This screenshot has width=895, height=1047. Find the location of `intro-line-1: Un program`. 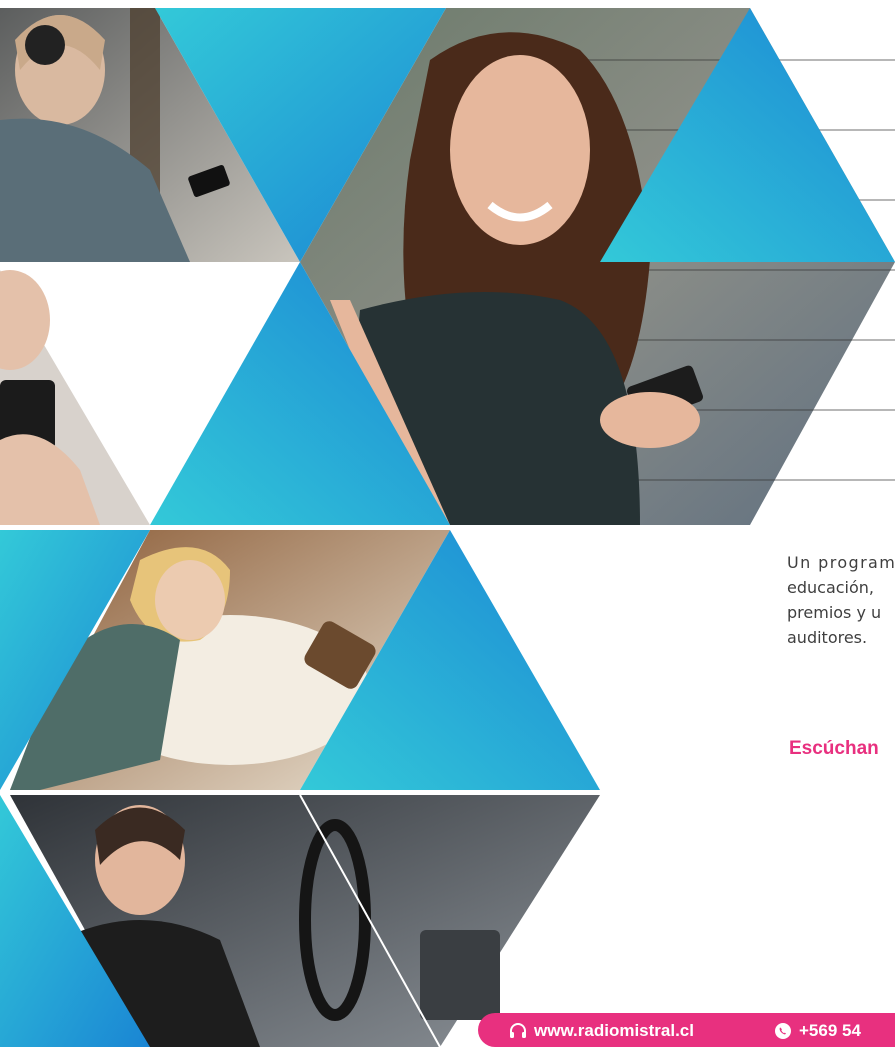

intro-line-1: Un program is located at coordinates (841, 562).